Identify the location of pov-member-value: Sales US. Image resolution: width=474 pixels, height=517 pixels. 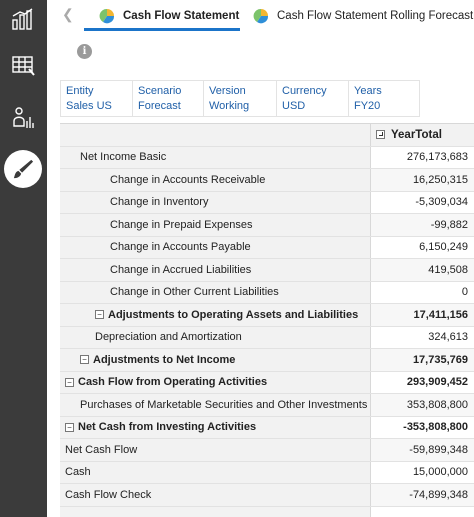
(89, 106).